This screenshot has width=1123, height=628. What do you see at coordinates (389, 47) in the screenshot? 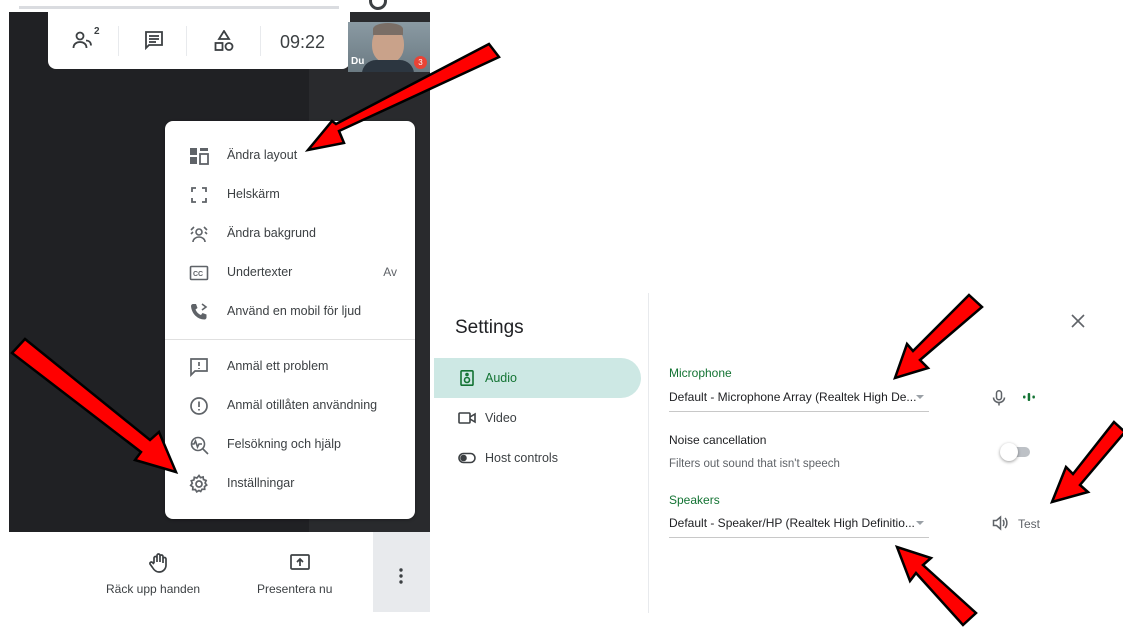
I see `self-view-tile: Du 3` at bounding box center [389, 47].